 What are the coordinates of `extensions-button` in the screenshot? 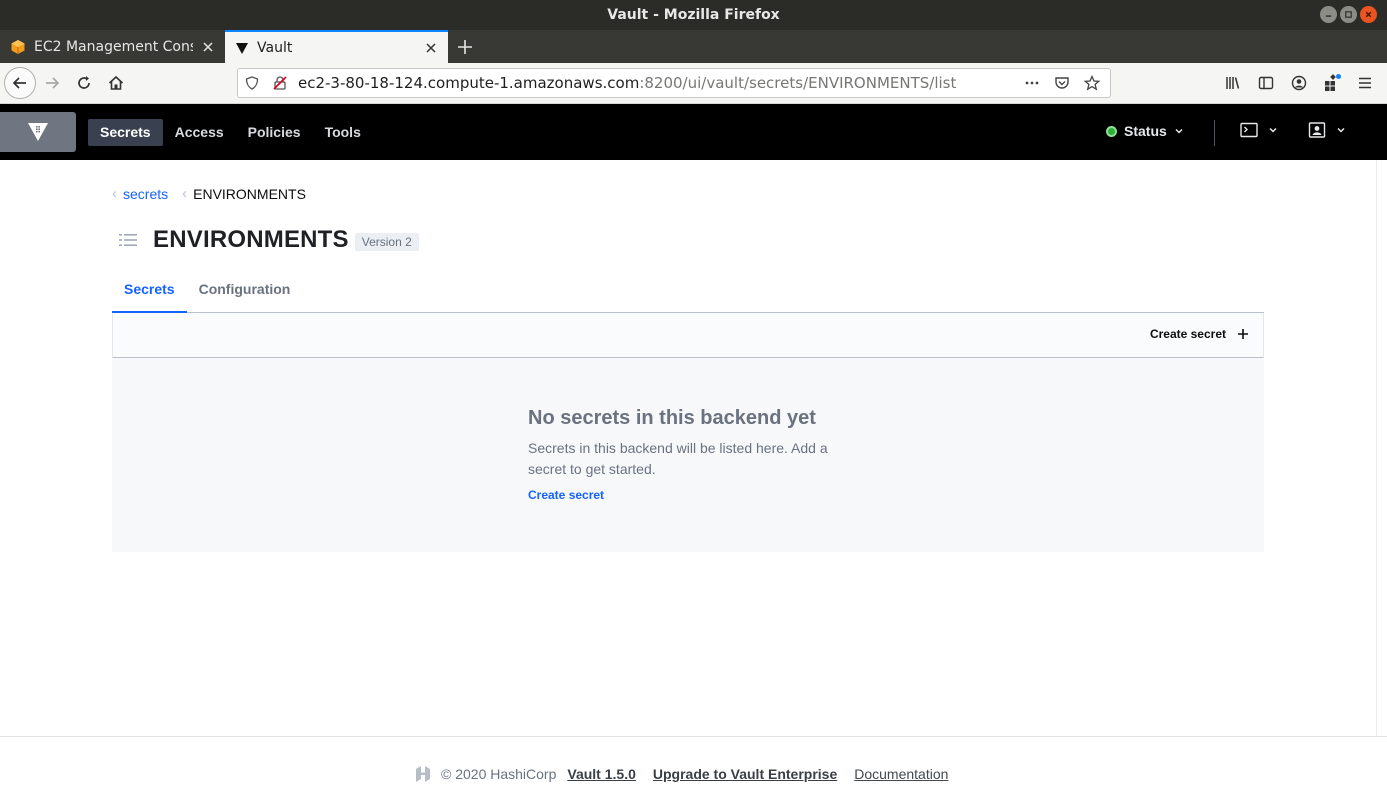 It's located at (1331, 83).